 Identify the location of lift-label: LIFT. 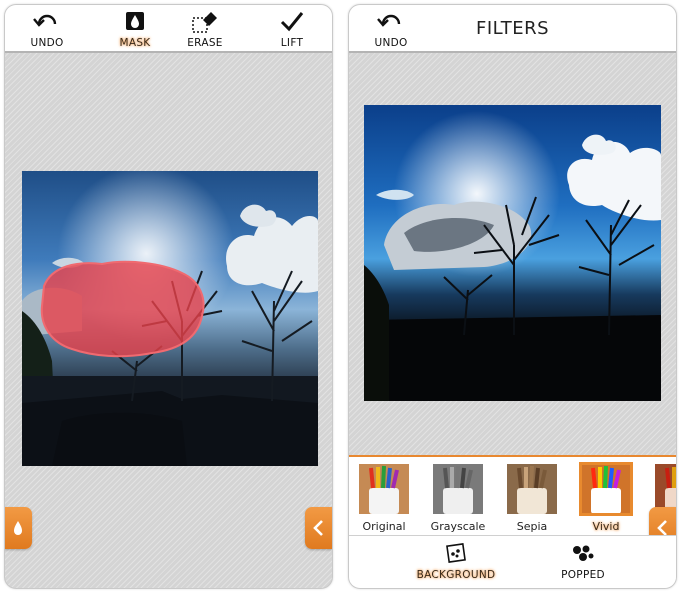
(292, 43).